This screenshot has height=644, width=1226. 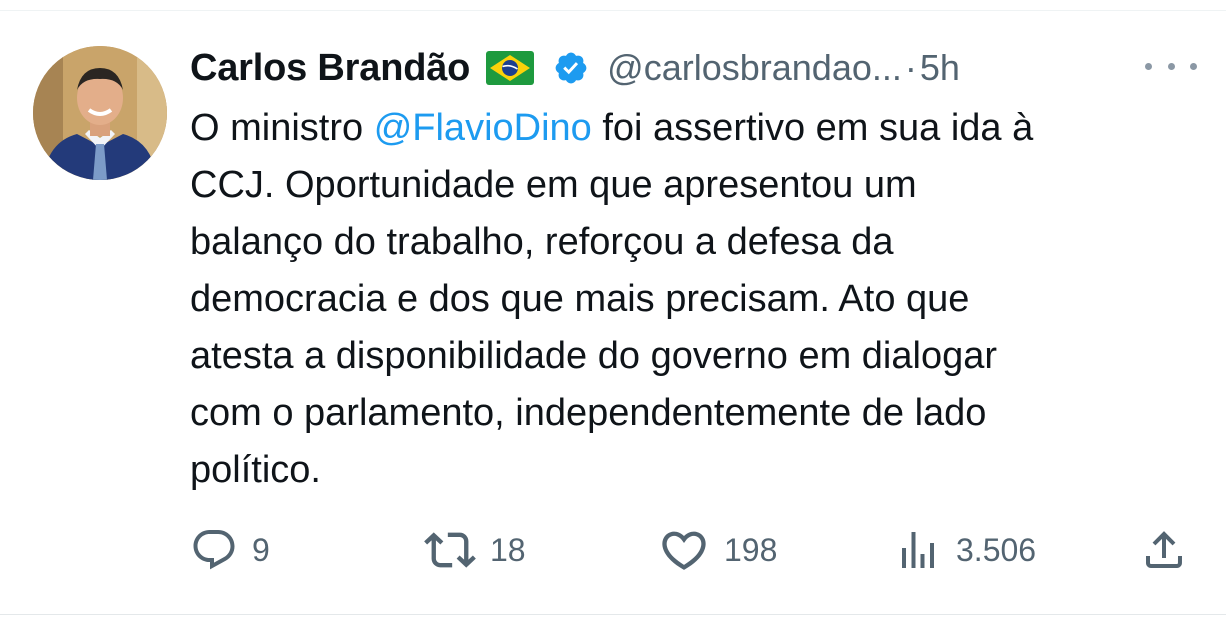 What do you see at coordinates (996, 549) in the screenshot?
I see `views-count: 3.506` at bounding box center [996, 549].